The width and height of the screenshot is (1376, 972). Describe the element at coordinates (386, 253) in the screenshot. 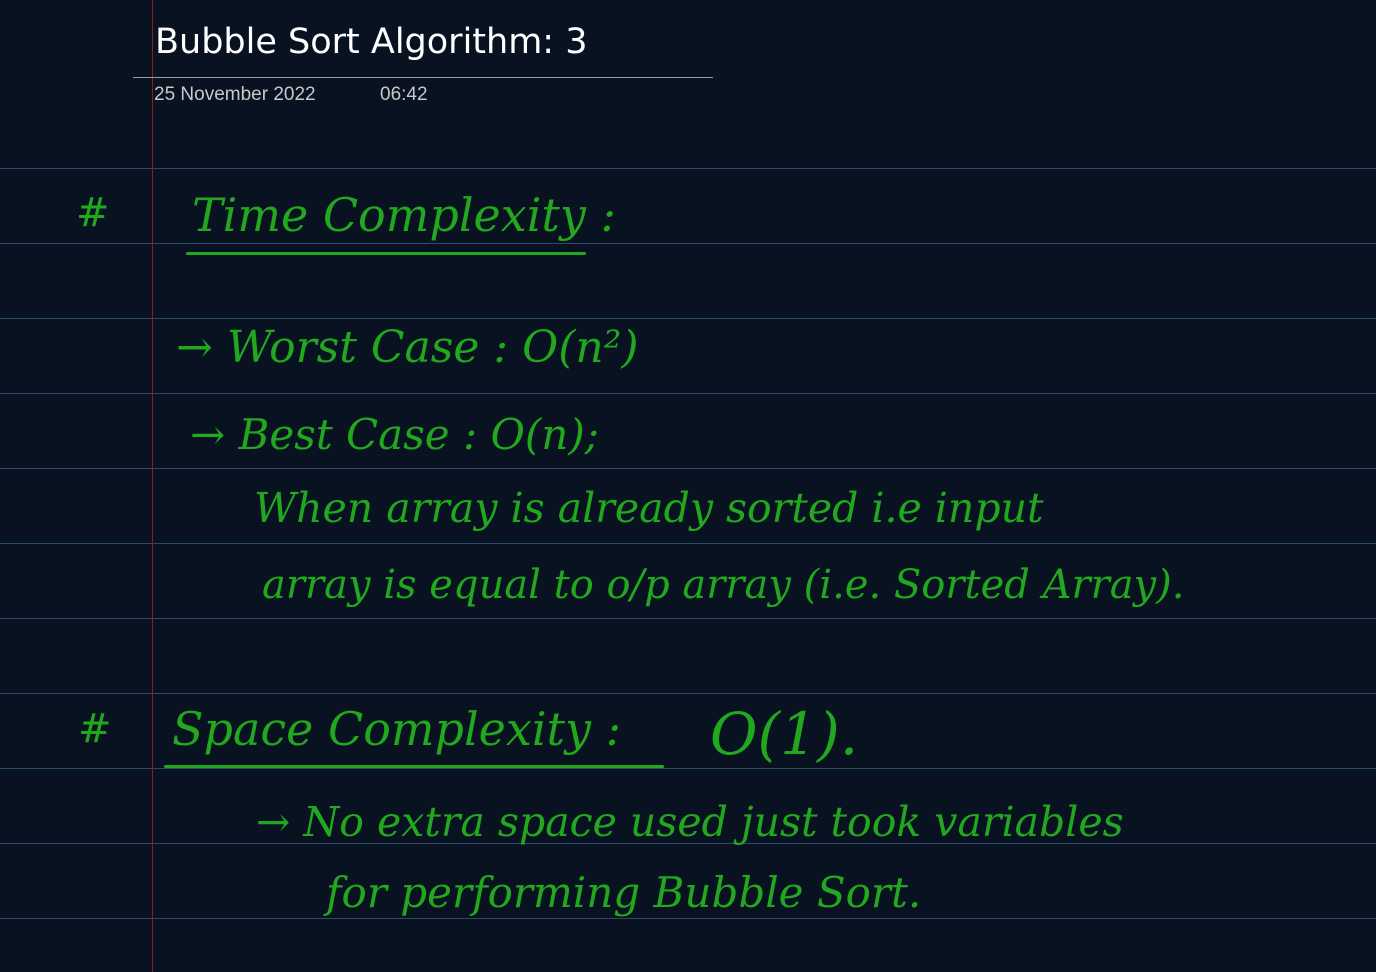

I see `time-heading-underline` at that location.